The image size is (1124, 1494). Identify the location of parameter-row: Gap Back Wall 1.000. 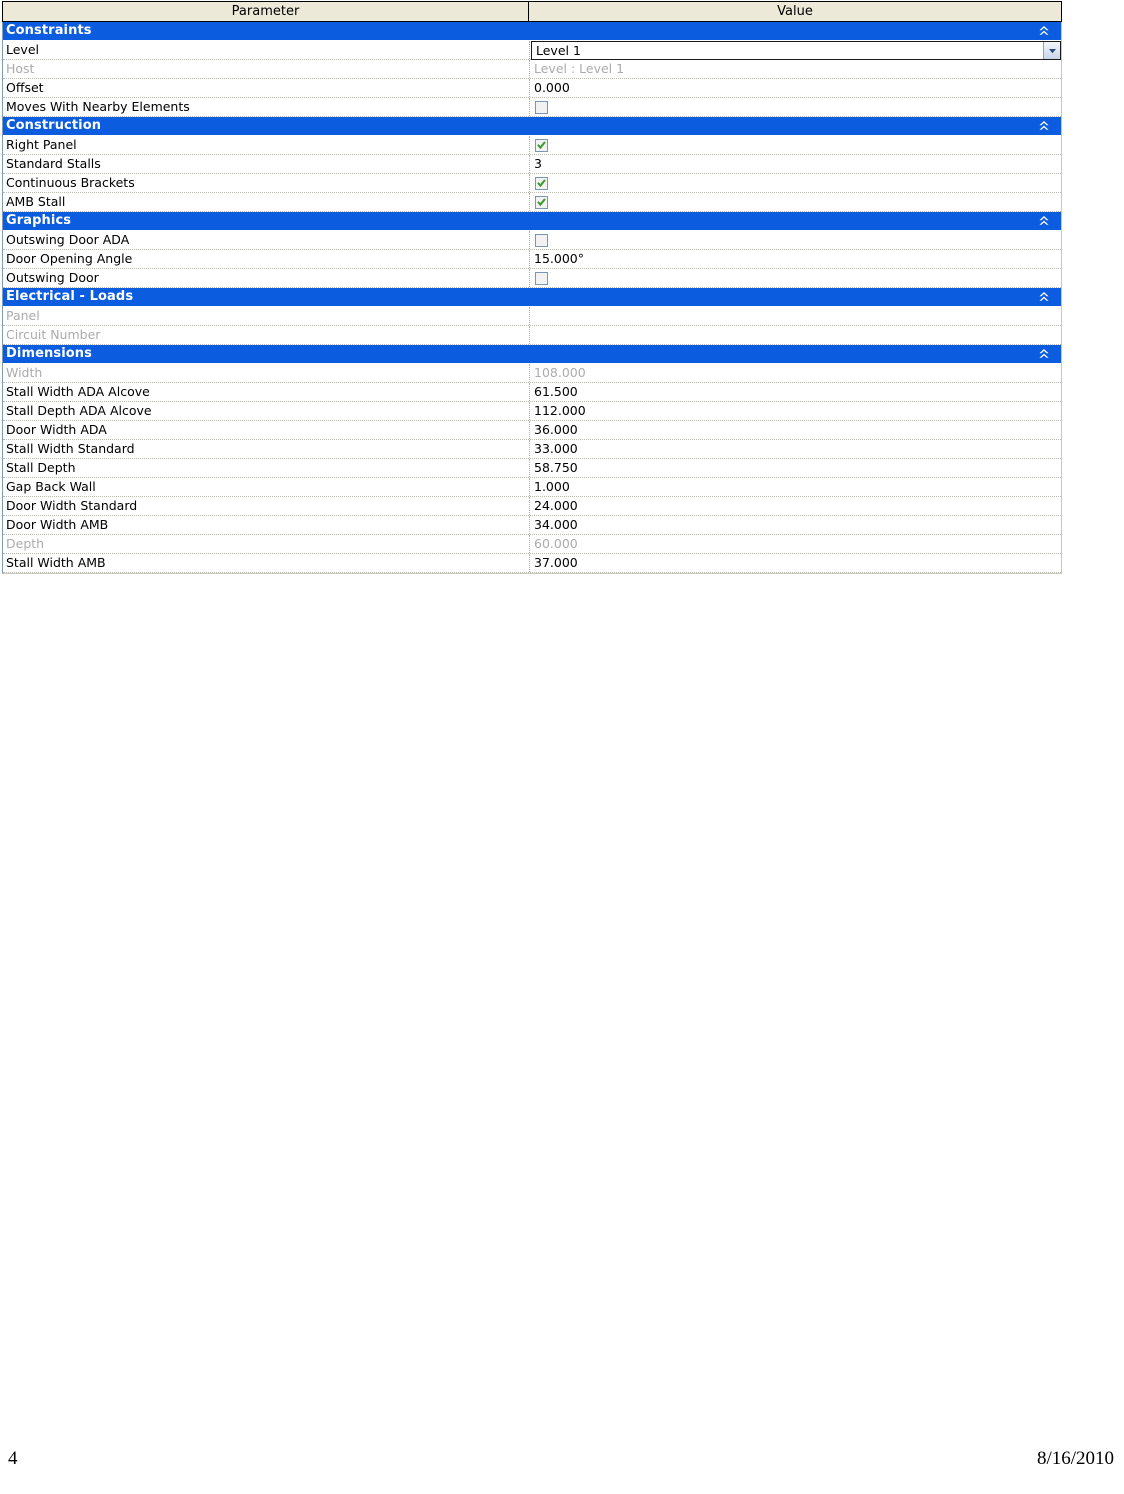
(532, 487).